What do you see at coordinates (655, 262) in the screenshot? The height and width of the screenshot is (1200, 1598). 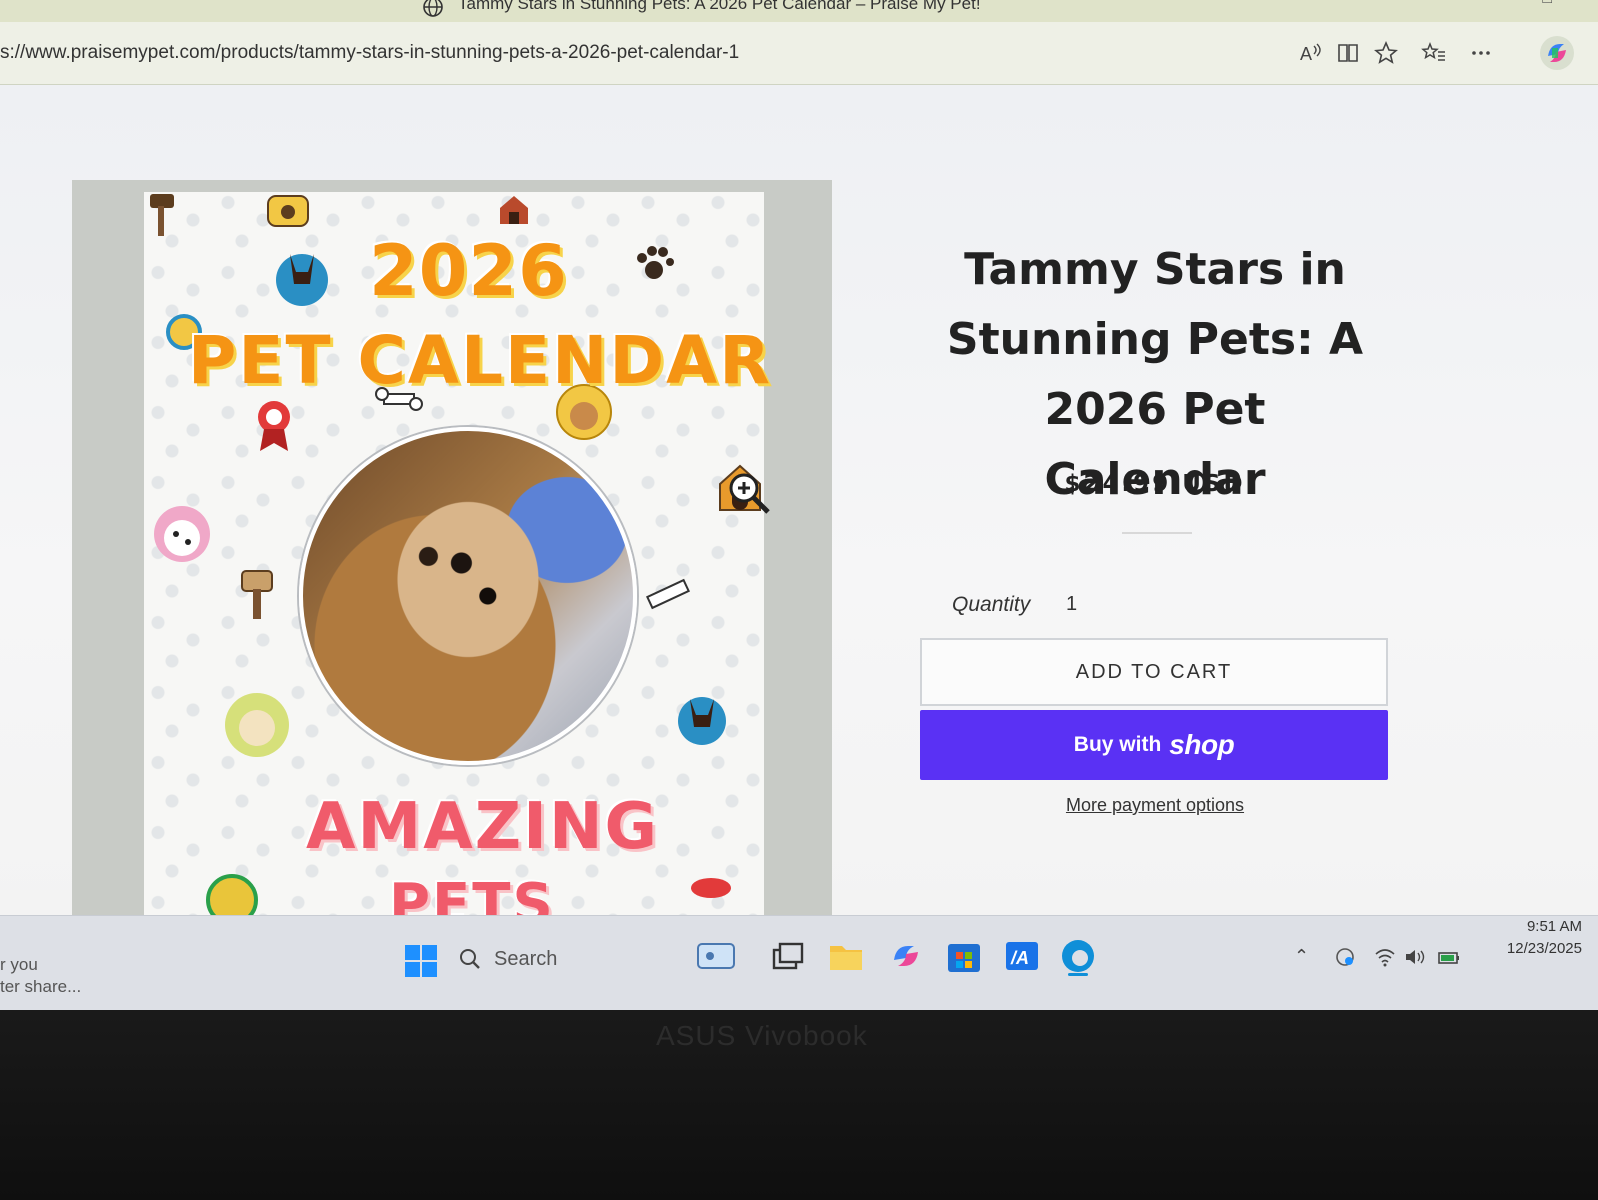 I see `paw-print-icon` at bounding box center [655, 262].